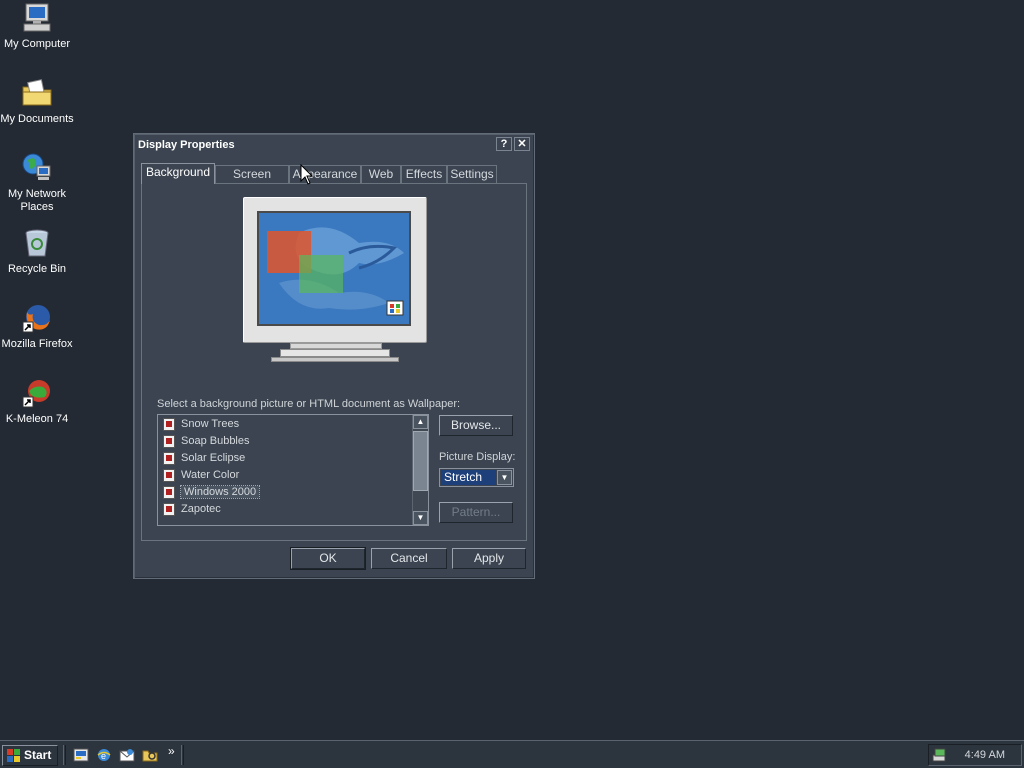  I want to click on wallpaper-preview, so click(334, 268).